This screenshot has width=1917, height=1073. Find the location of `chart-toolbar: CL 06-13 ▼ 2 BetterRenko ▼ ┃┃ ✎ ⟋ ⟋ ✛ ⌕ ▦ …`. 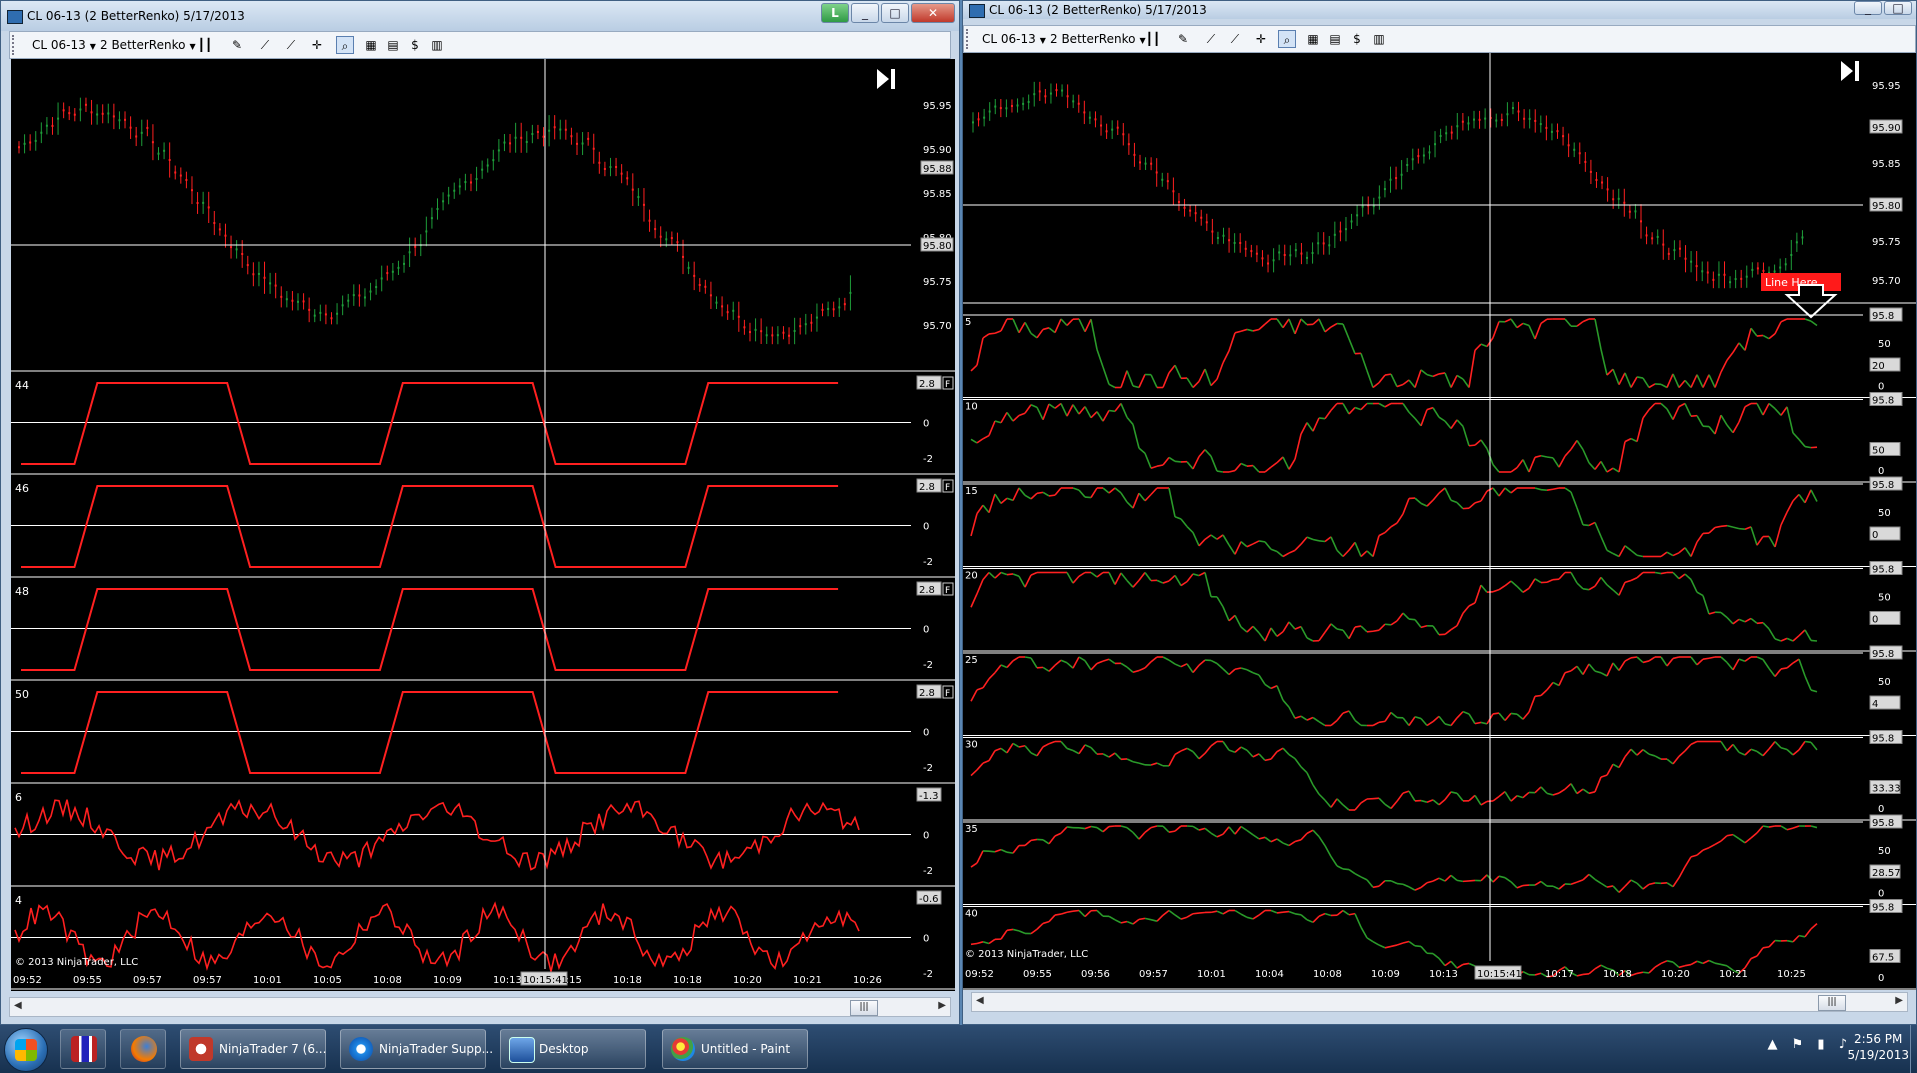

chart-toolbar: CL 06-13 ▼ 2 BetterRenko ▼ ┃┃ ✎ ⟋ ⟋ ✛ ⌕ ▦ … is located at coordinates (1439, 39).